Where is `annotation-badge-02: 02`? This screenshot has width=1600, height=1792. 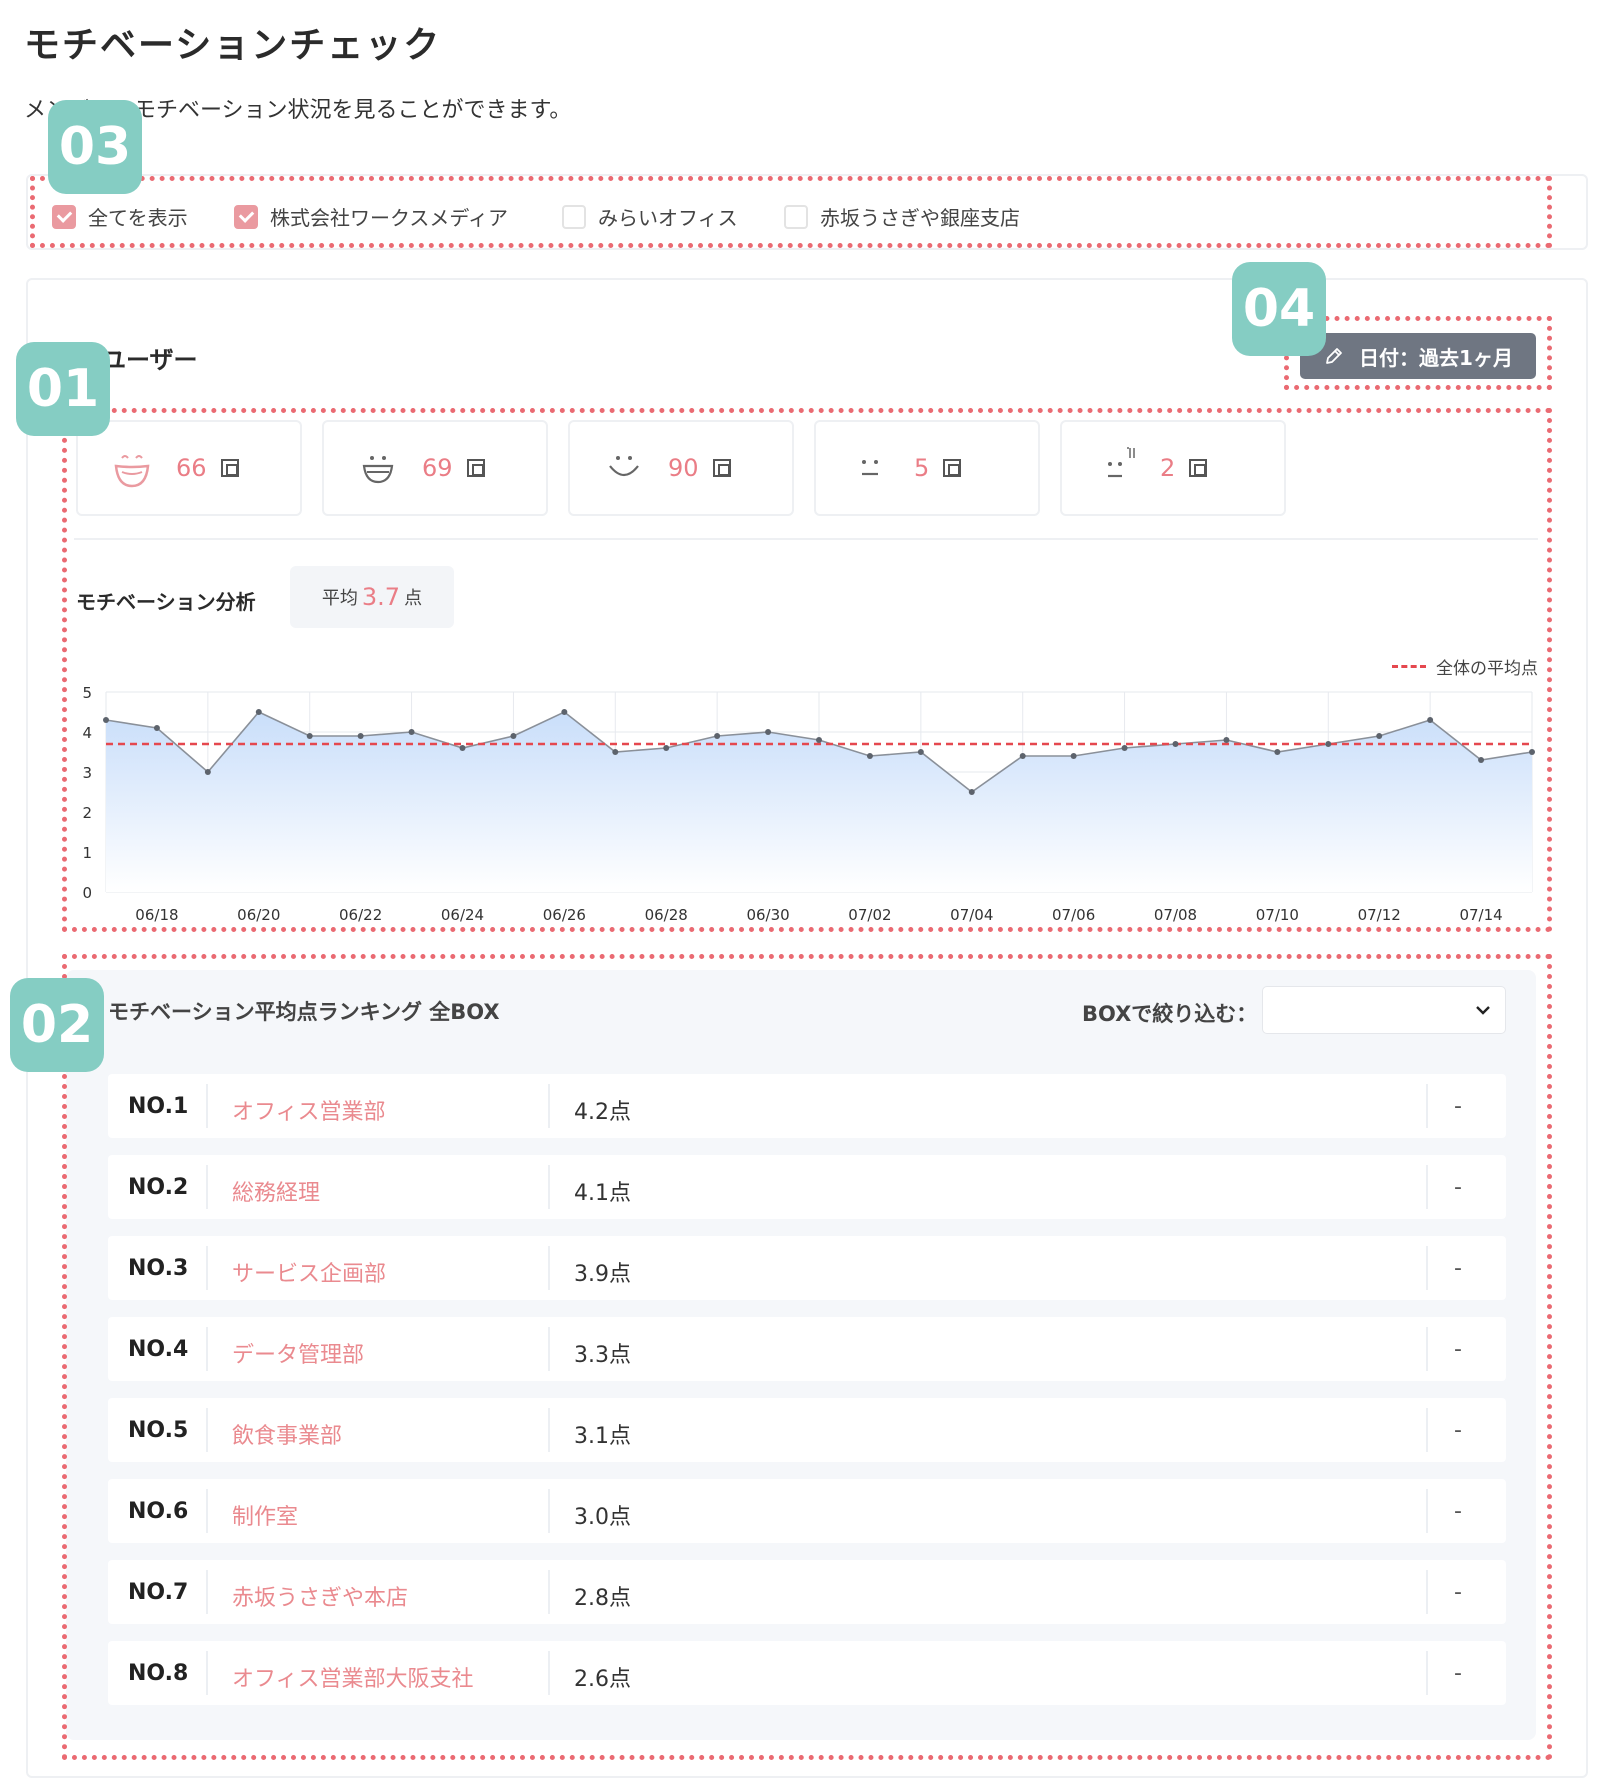 annotation-badge-02: 02 is located at coordinates (57, 1025).